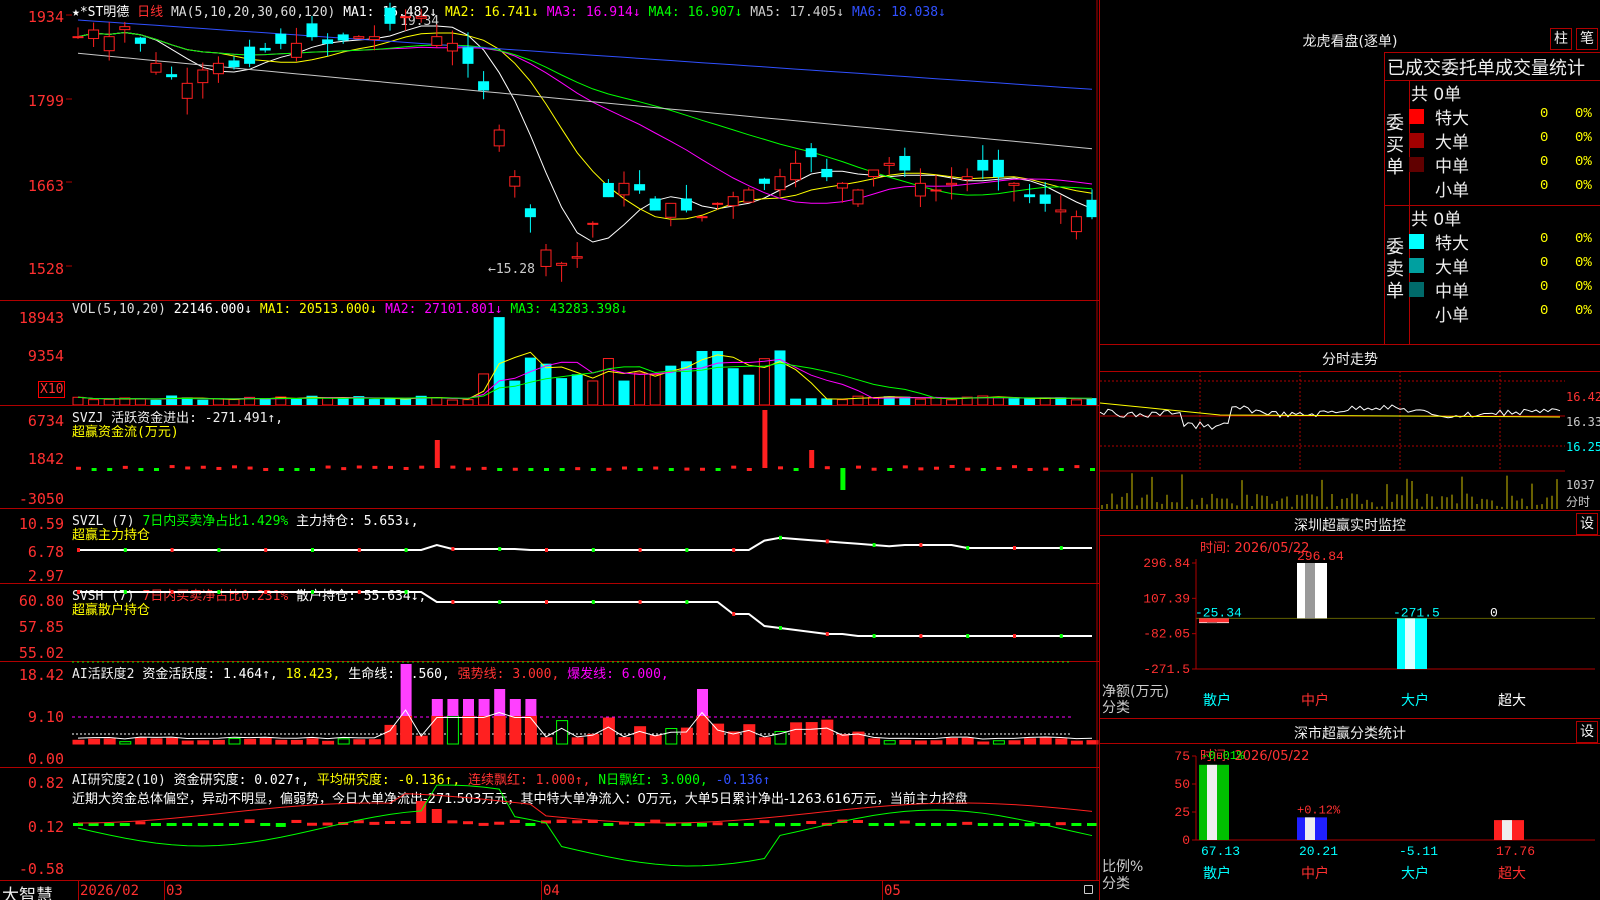  Describe the element at coordinates (1318, 851) in the screenshot. I see `classify-value-label: 20.21` at that location.